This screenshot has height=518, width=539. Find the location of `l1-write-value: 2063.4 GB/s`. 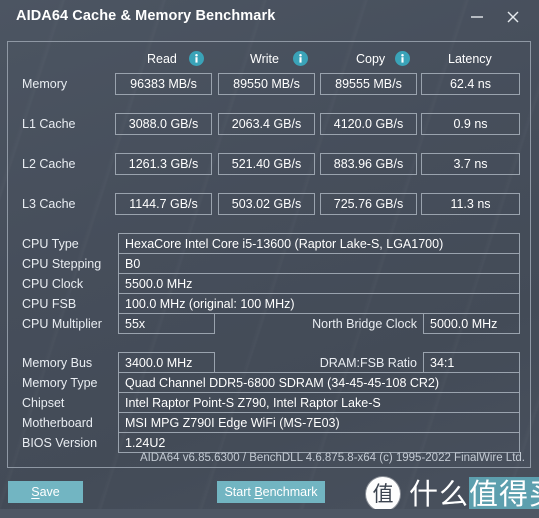

l1-write-value: 2063.4 GB/s is located at coordinates (266, 124).